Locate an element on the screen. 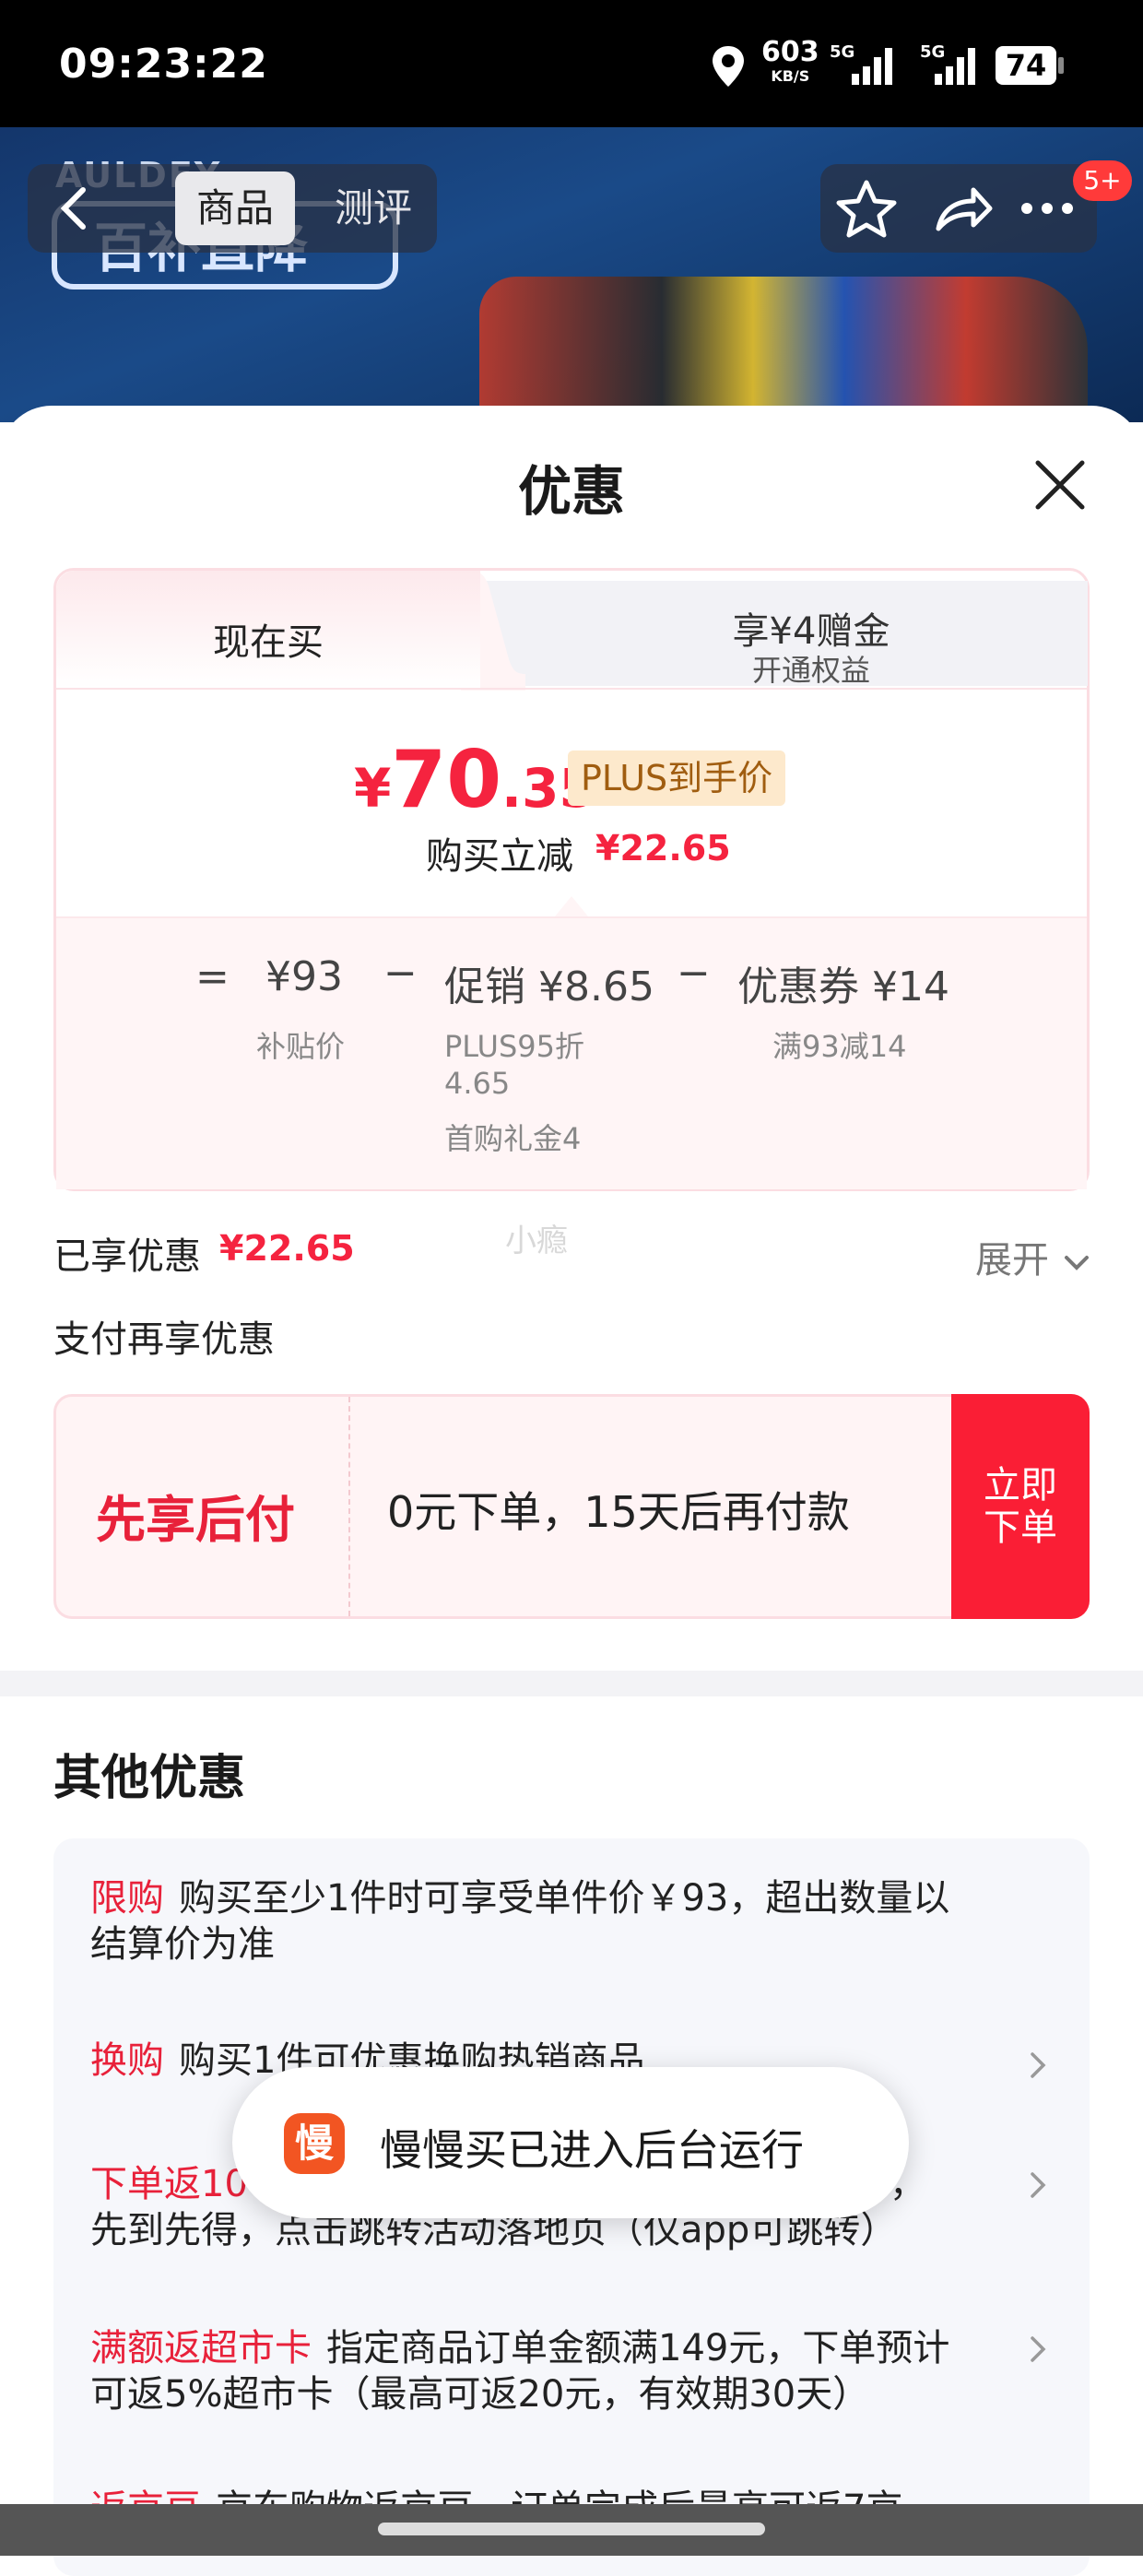 The width and height of the screenshot is (1143, 2576). promo-detail-3: 首购礼金4 is located at coordinates (513, 1138).